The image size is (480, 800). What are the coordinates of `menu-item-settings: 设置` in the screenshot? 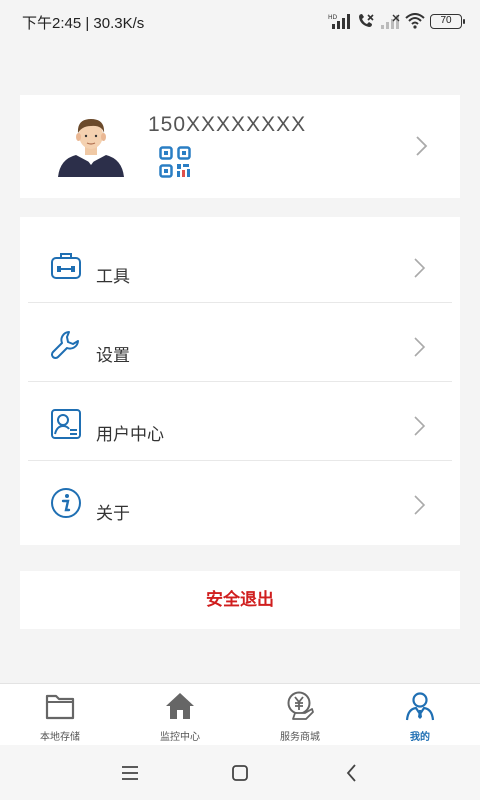 It's located at (240, 343).